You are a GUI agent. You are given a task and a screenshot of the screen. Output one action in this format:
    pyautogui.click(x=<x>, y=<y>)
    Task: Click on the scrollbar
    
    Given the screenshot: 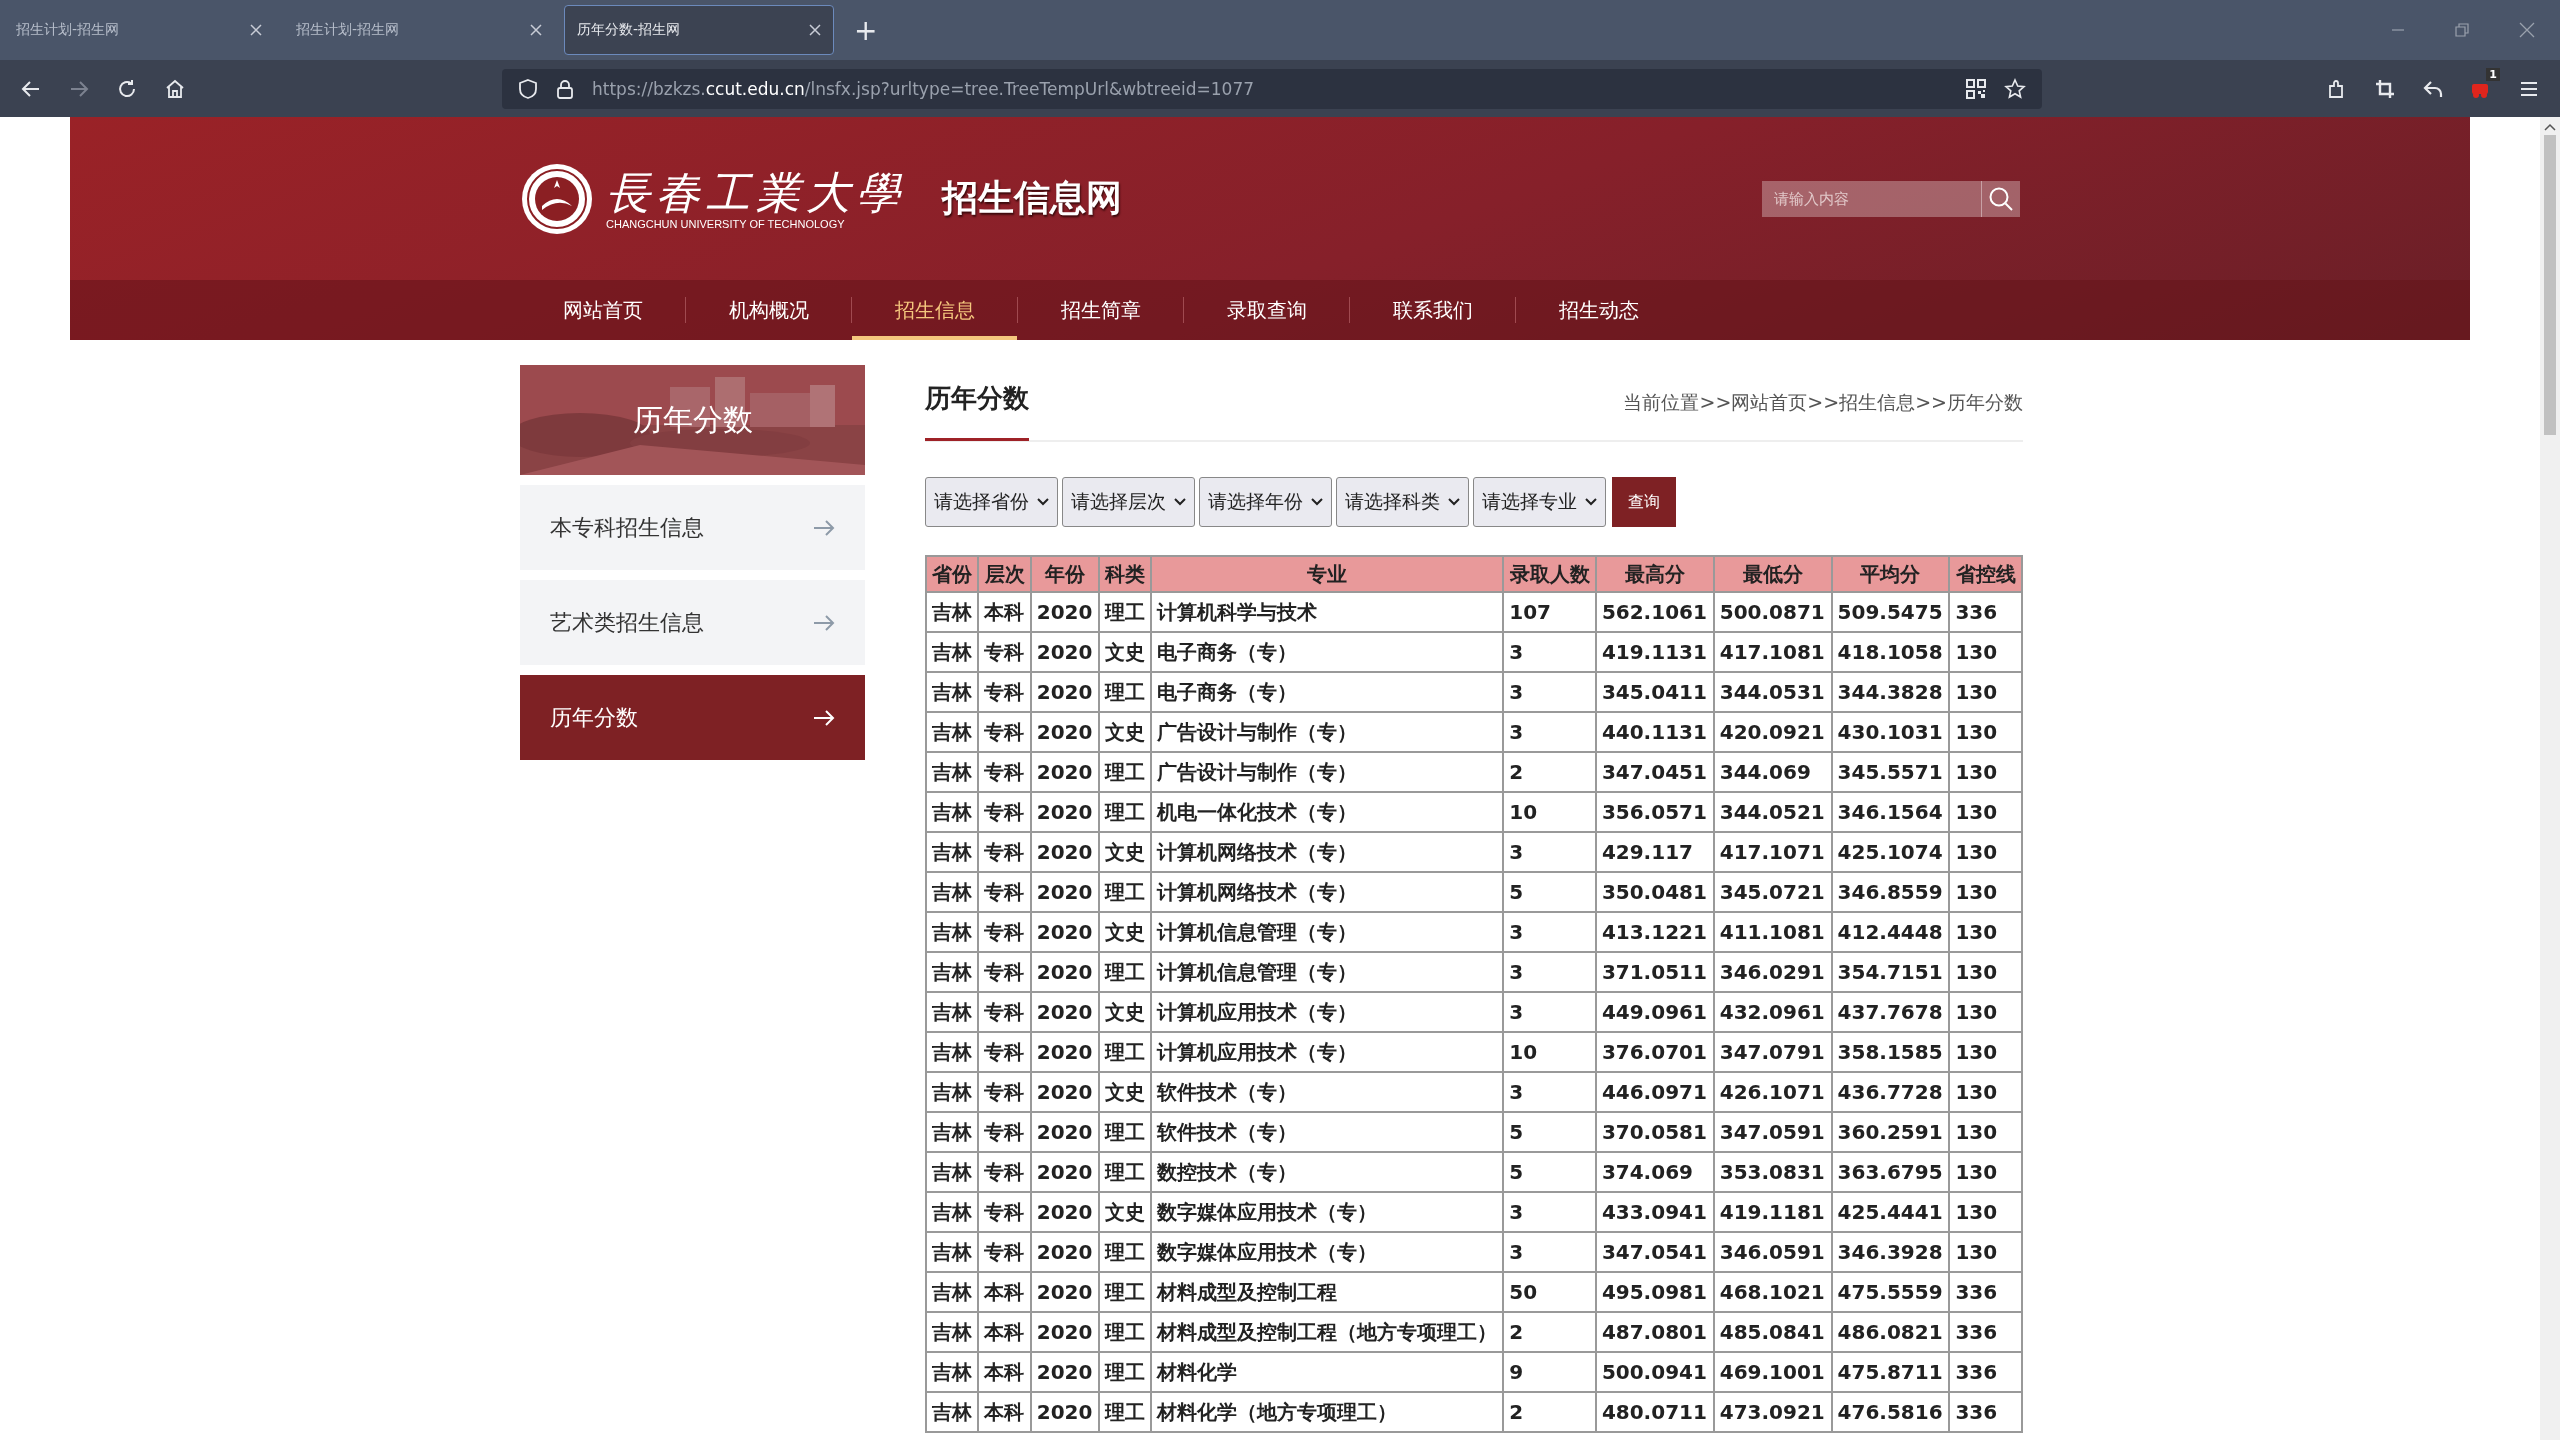 What is the action you would take?
    pyautogui.click(x=2550, y=778)
    